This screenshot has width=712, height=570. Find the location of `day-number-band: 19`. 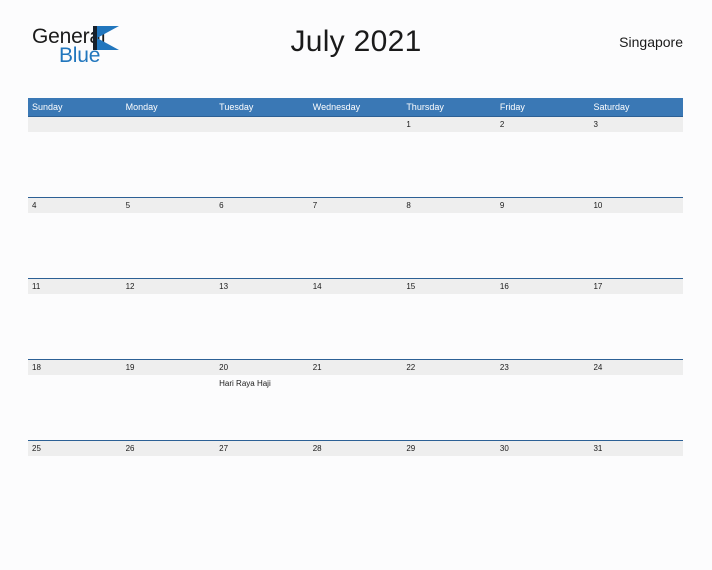

day-number-band: 19 is located at coordinates (168, 367).